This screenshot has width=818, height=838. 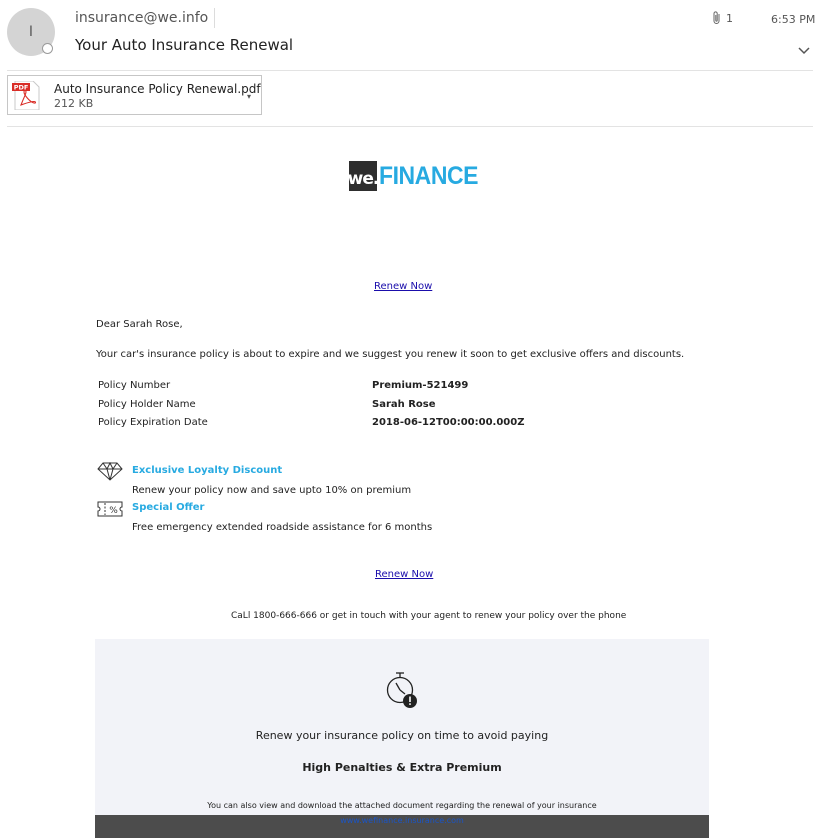 I want to click on offer-title-special: Special Offer, so click(x=168, y=507).